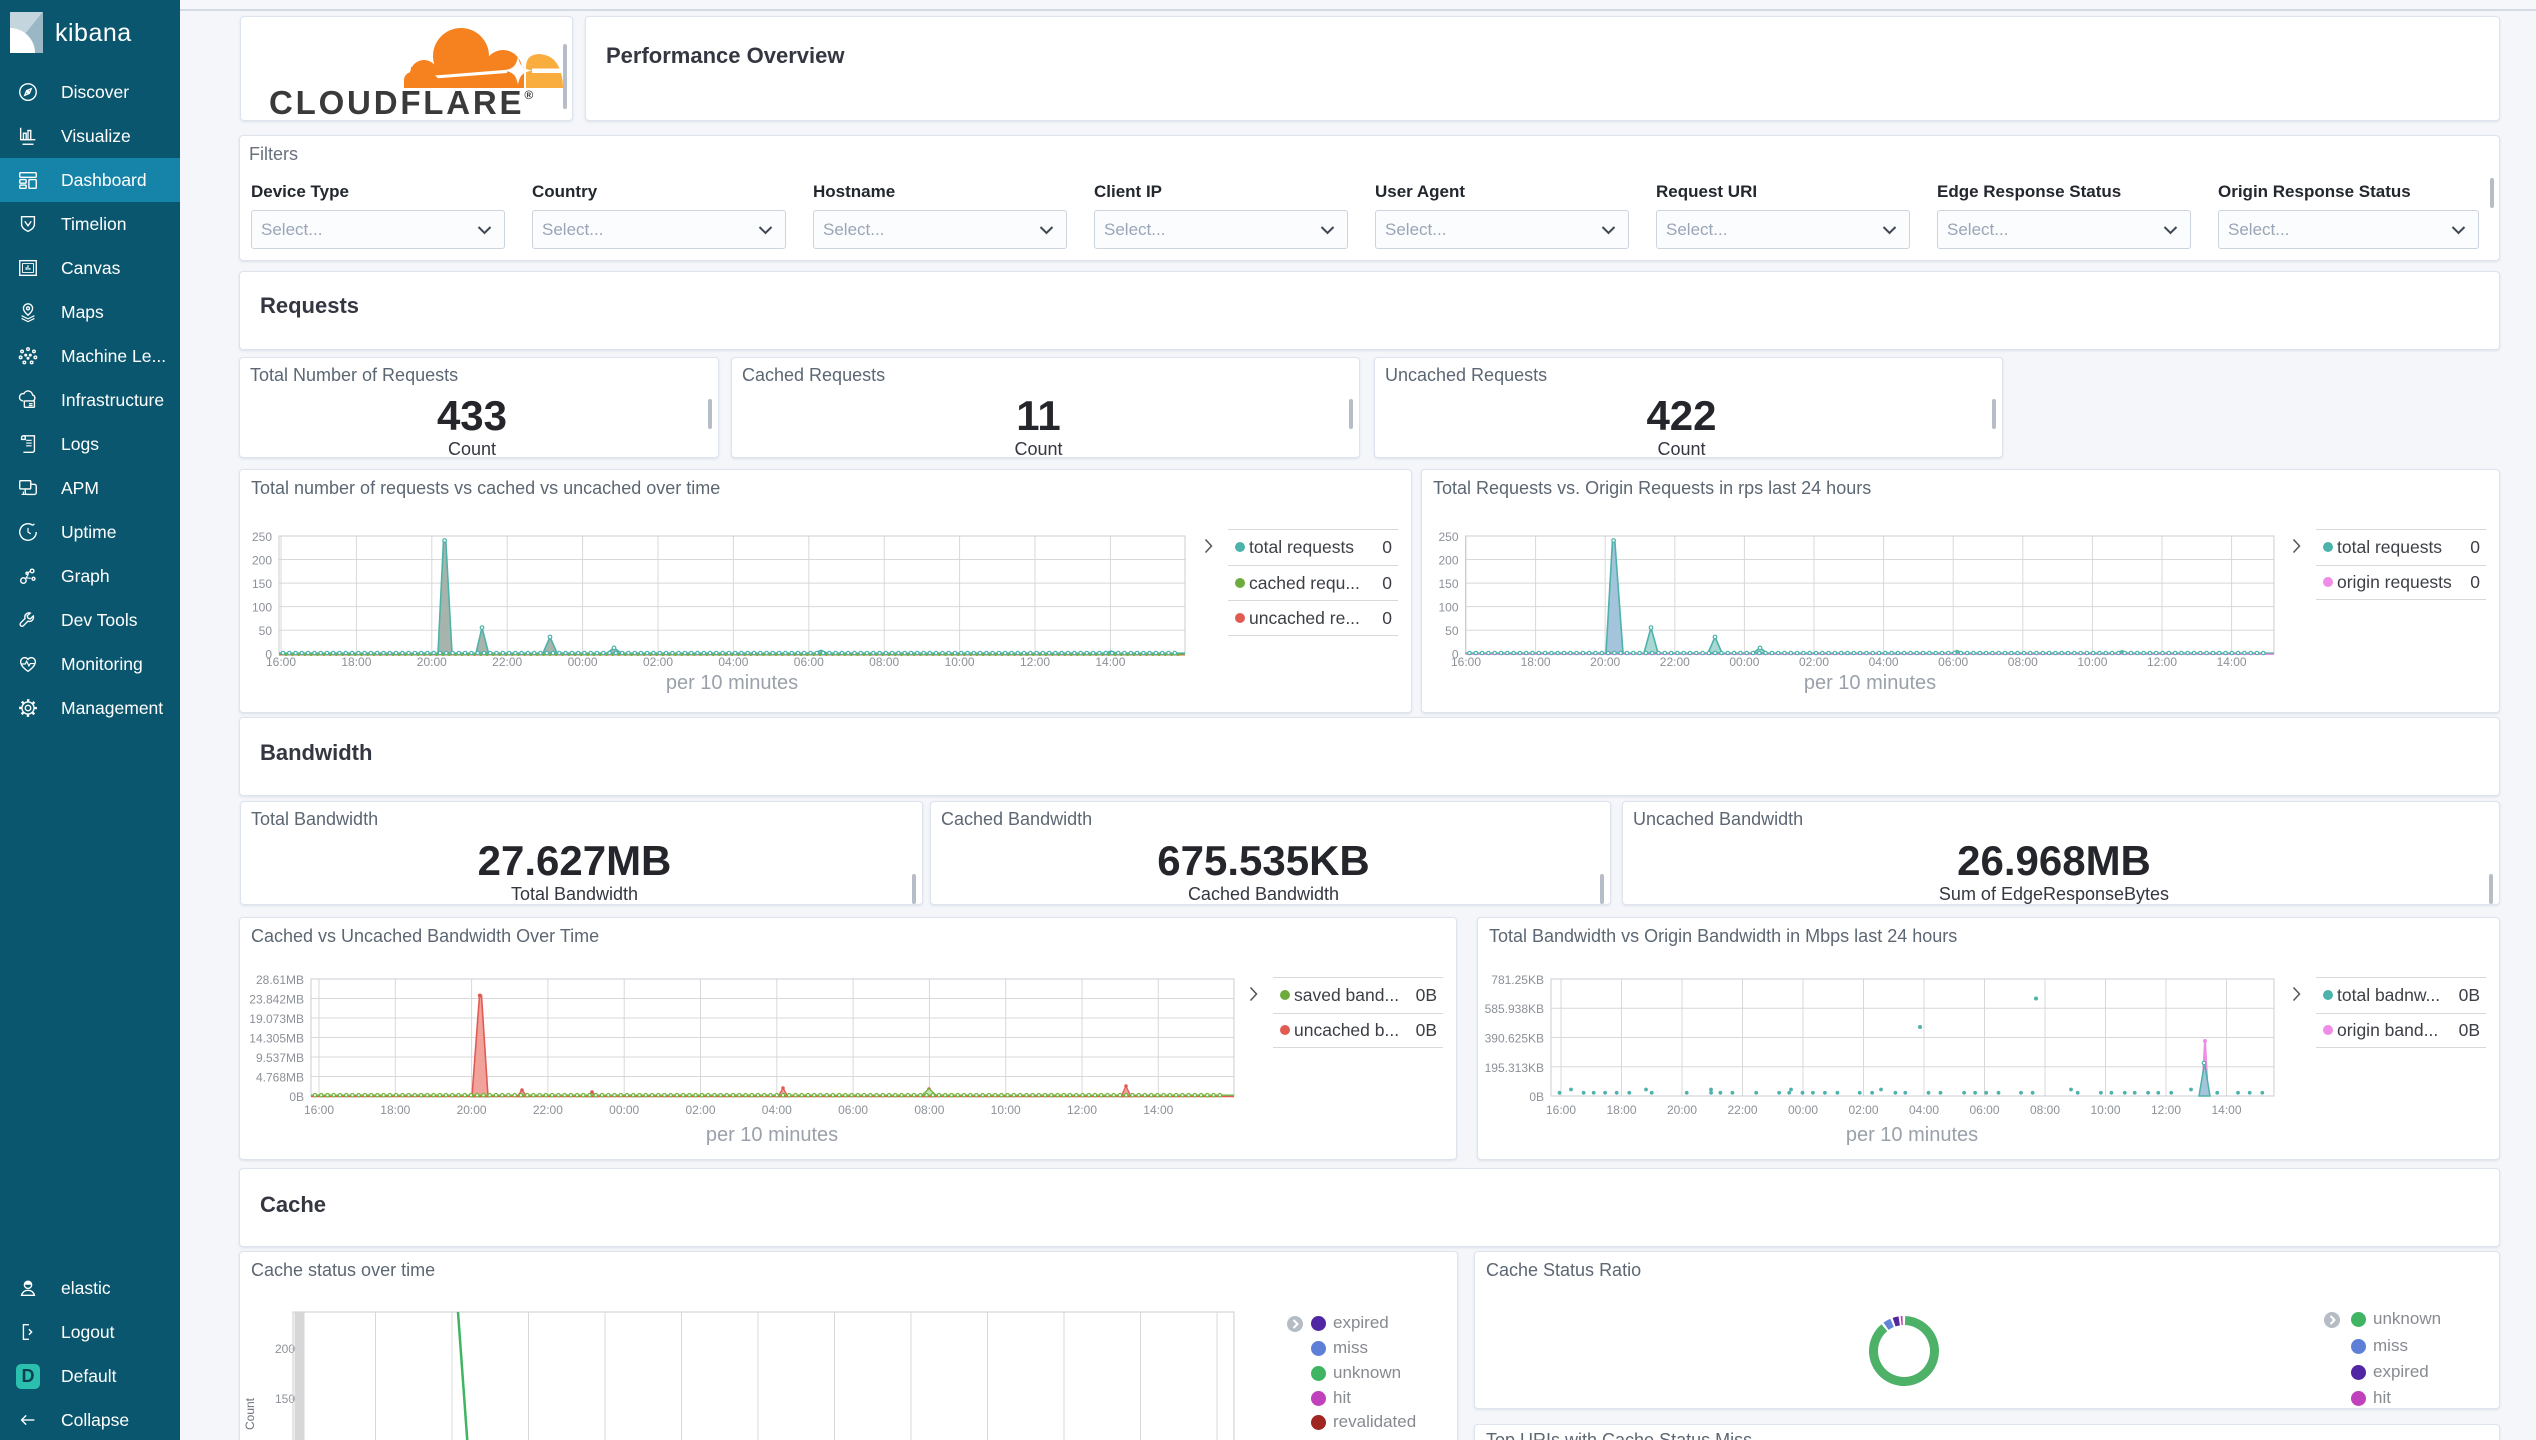 This screenshot has height=1440, width=2536. Describe the element at coordinates (276, 1000) in the screenshot. I see `svg-text: 23.842MB` at that location.